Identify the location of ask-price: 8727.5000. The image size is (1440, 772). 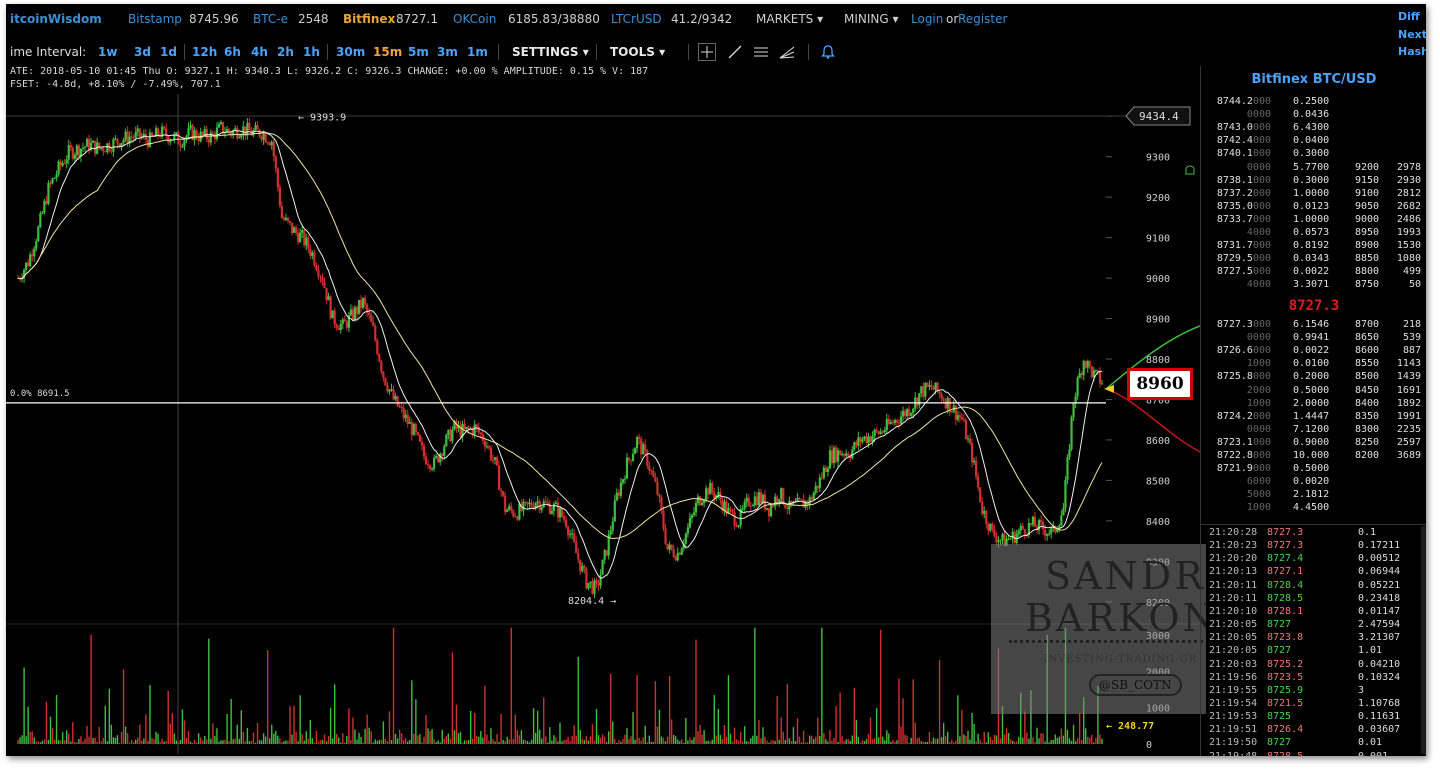
(1240, 271).